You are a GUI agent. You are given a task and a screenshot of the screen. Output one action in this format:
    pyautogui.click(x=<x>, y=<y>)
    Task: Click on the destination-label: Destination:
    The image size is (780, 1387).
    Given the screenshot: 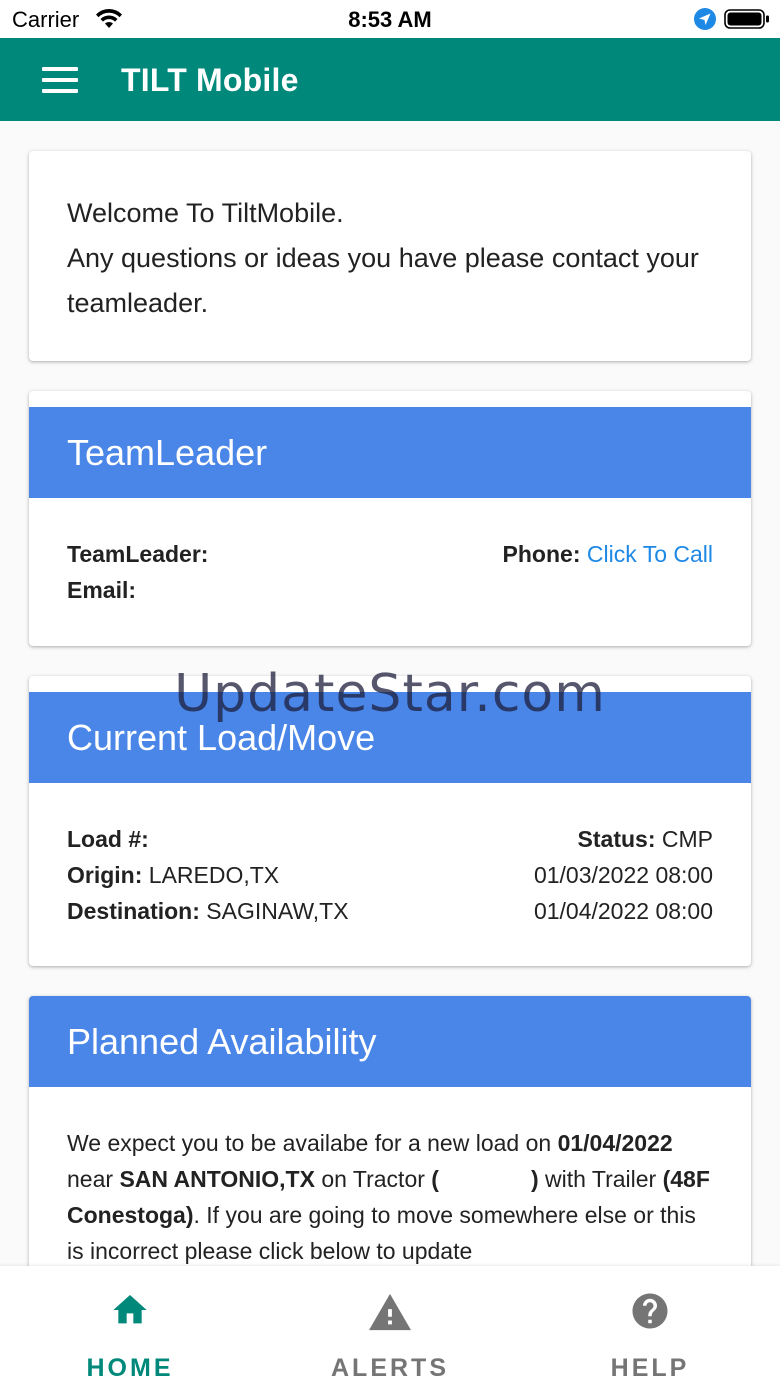 What is the action you would take?
    pyautogui.click(x=133, y=911)
    